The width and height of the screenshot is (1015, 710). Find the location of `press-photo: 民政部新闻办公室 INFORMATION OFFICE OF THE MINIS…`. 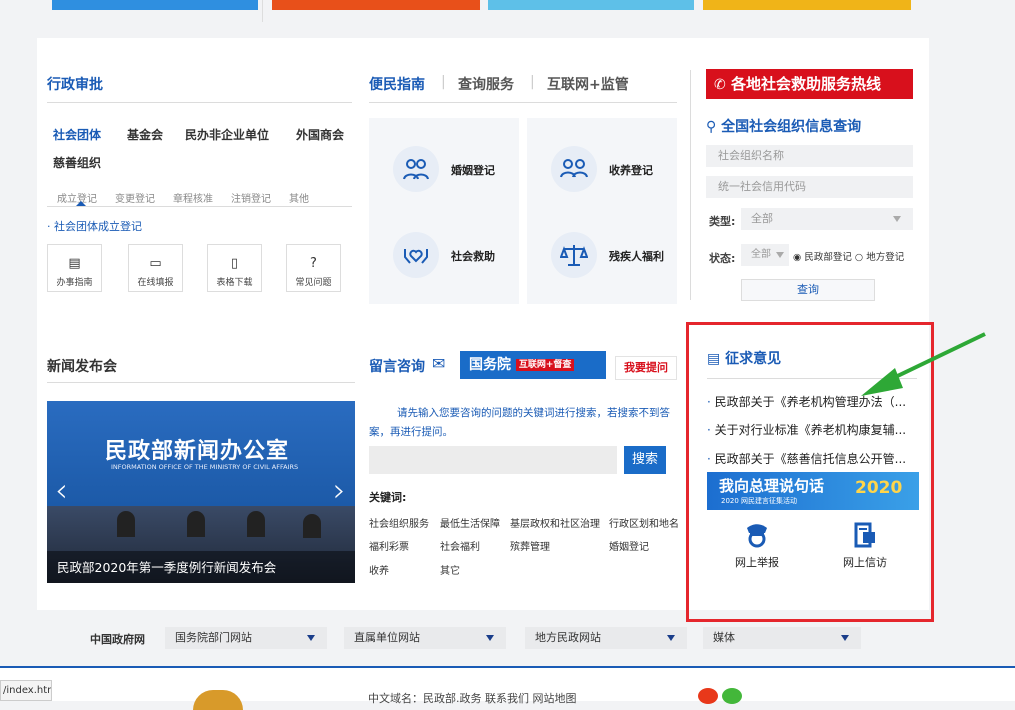

press-photo: 民政部新闻办公室 INFORMATION OFFICE OF THE MINIS… is located at coordinates (201, 492).